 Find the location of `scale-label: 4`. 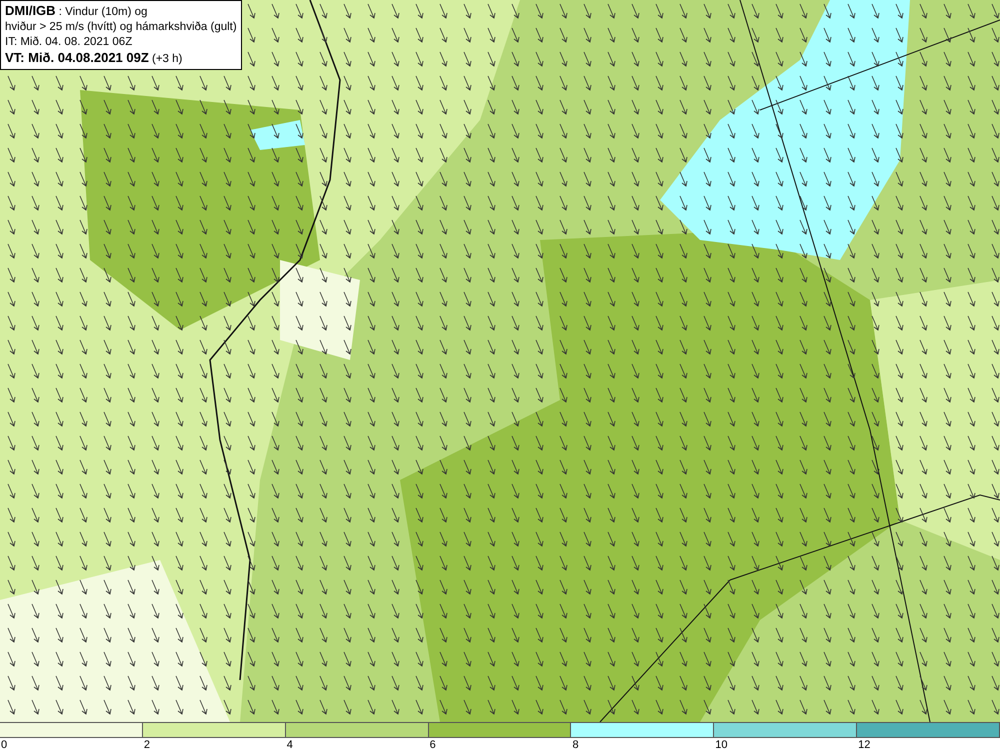

scale-label: 4 is located at coordinates (290, 745).